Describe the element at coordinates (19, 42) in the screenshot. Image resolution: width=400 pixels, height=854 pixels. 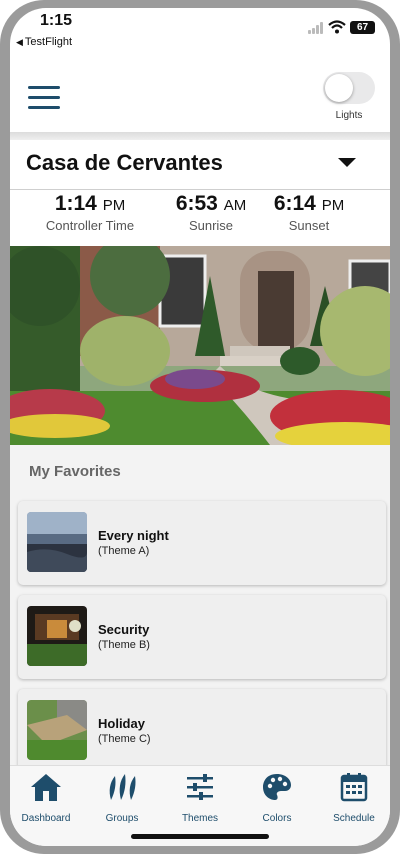
I see `back-arrow-icon: ◀` at that location.